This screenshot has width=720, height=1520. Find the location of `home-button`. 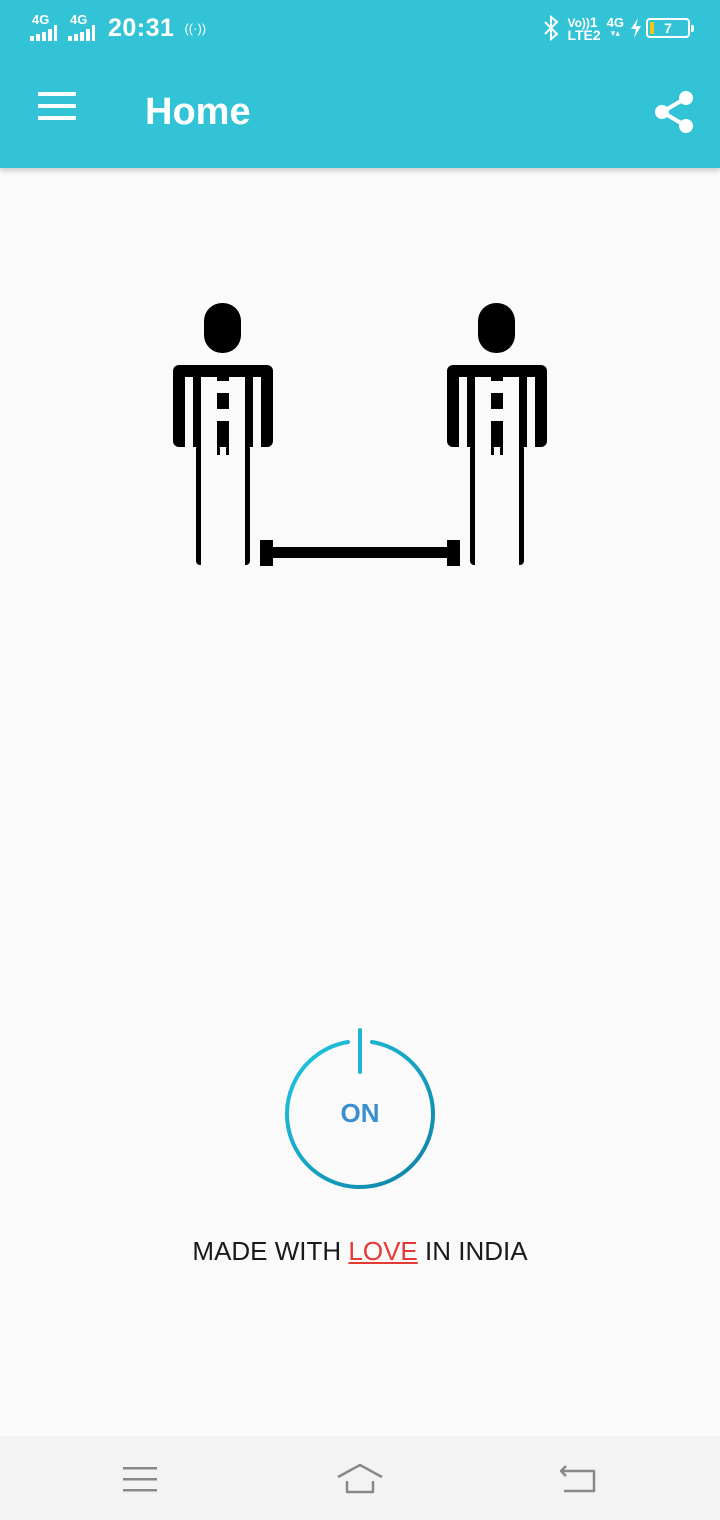

home-button is located at coordinates (360, 1479).